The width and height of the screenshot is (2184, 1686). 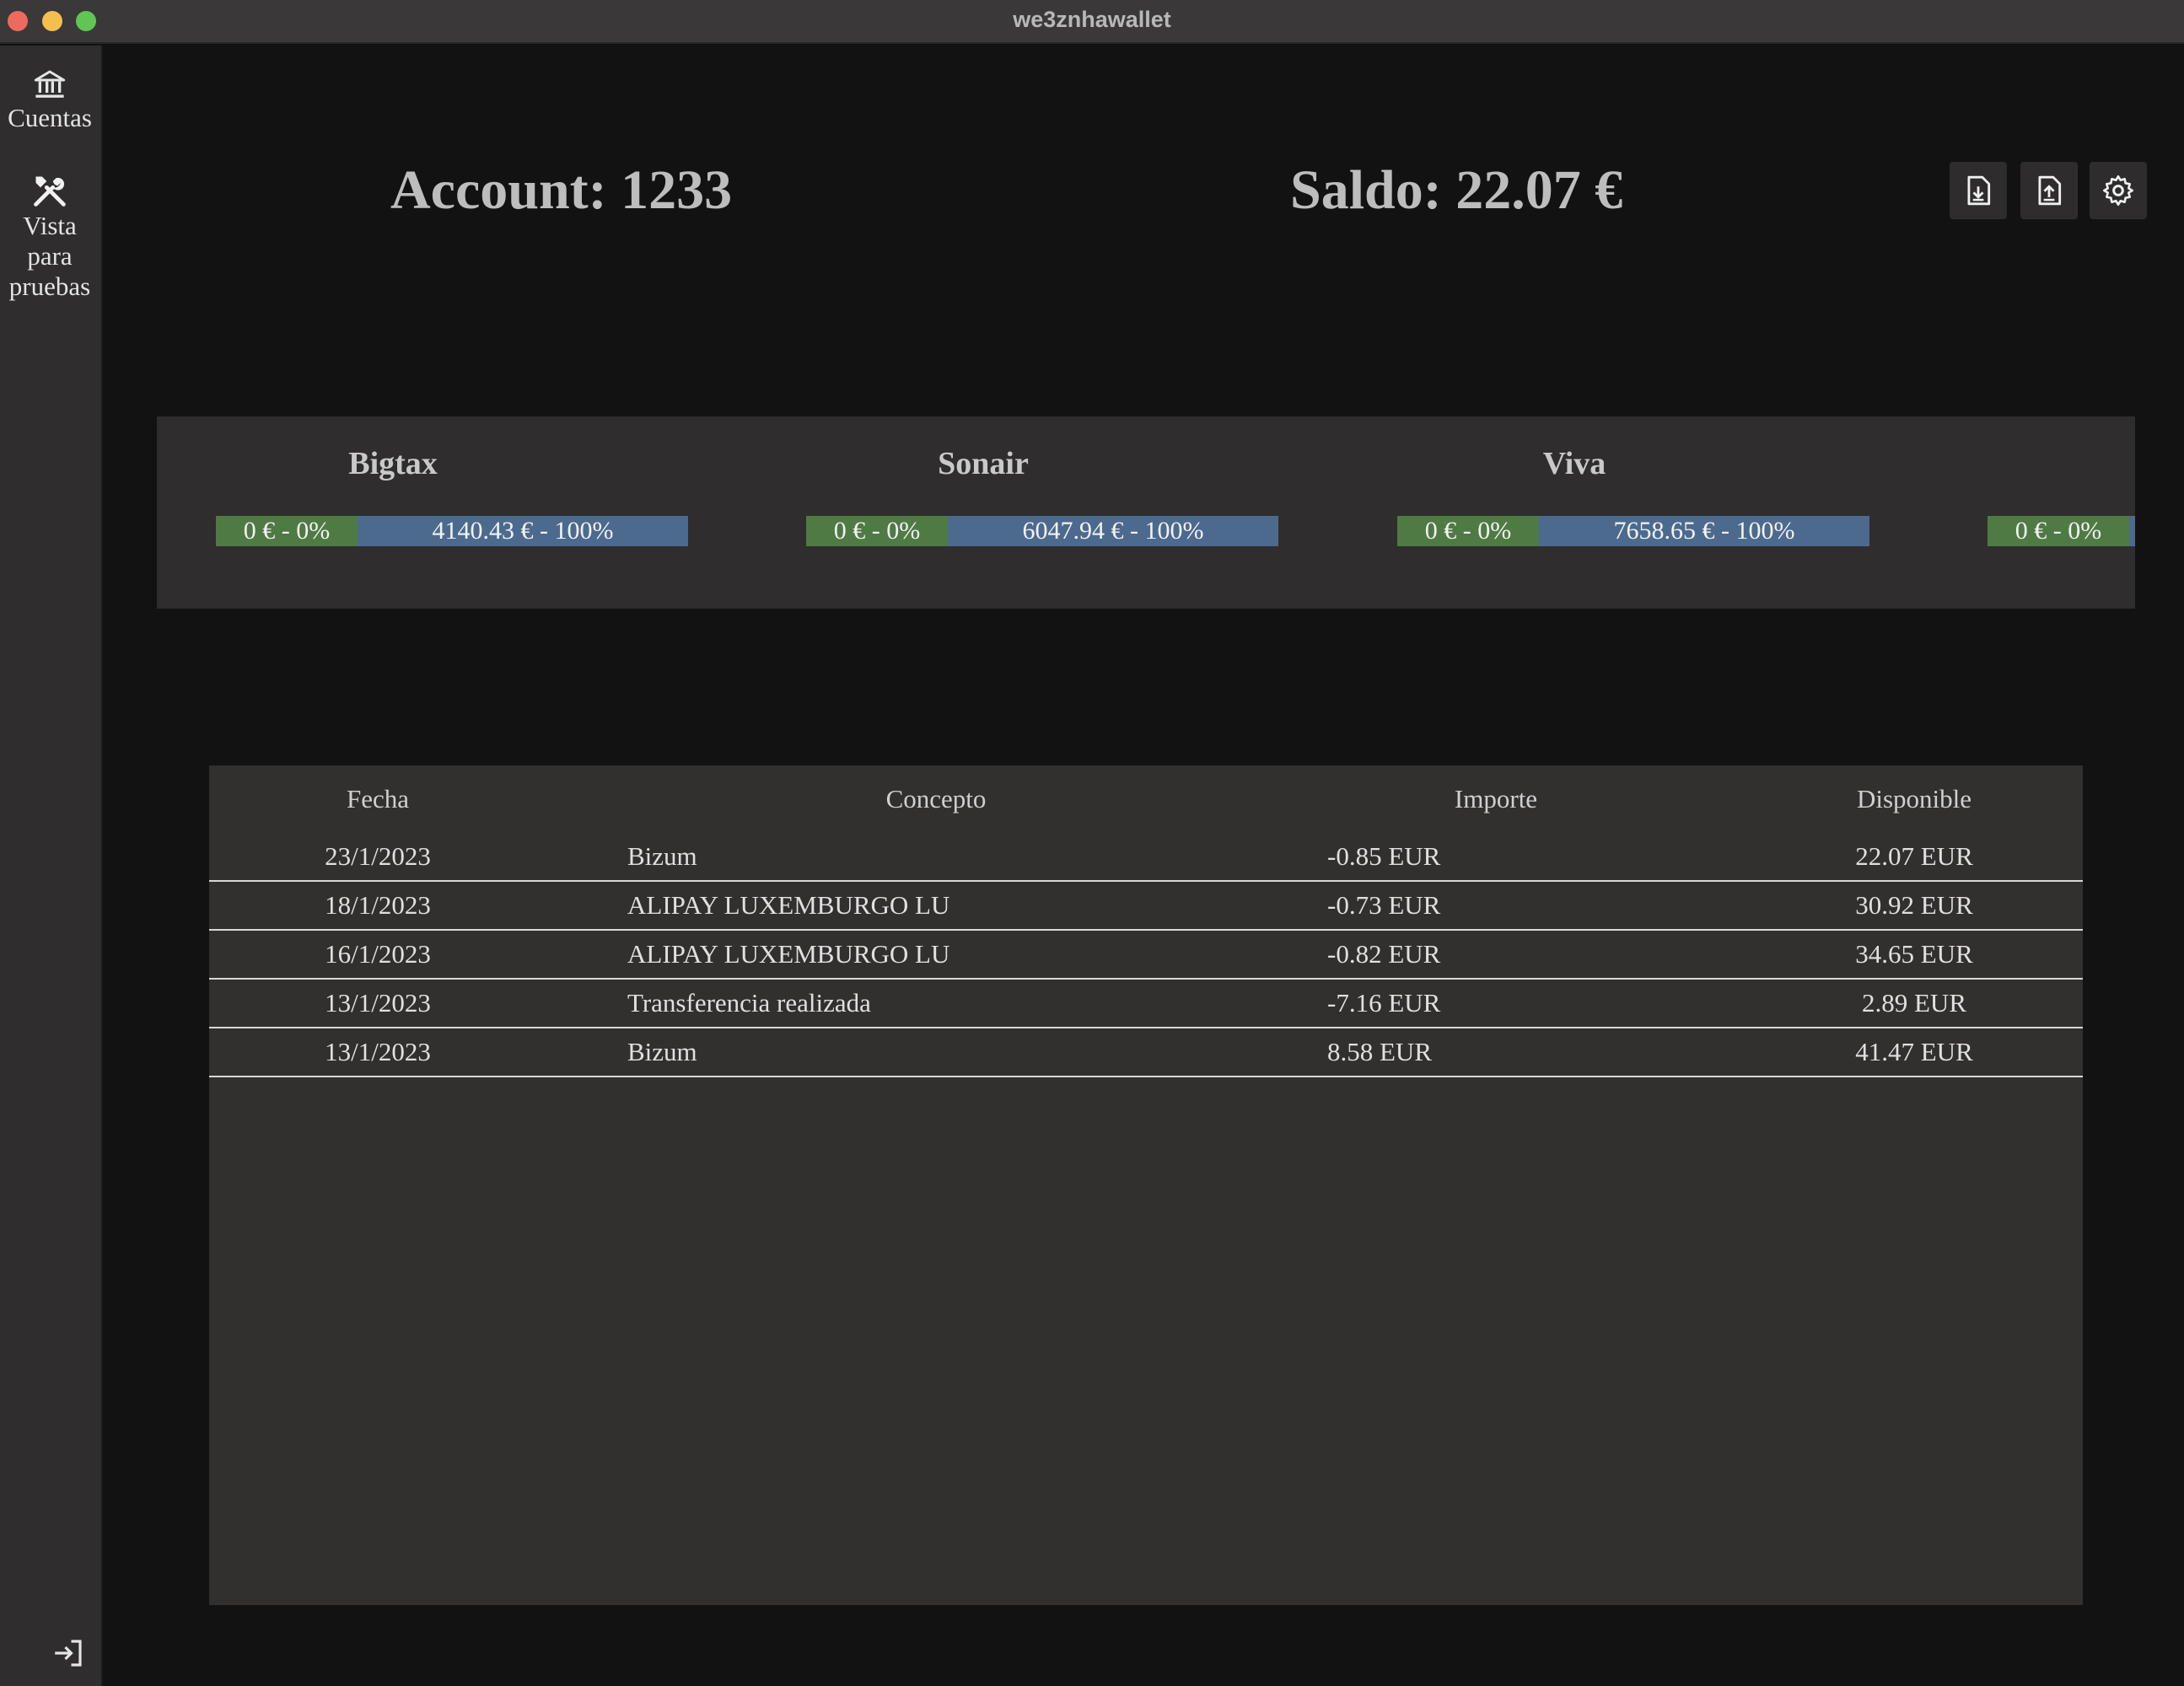 I want to click on budget-progress-bar: 0 € - 0% 7658.65 € - 100%, so click(x=1633, y=531).